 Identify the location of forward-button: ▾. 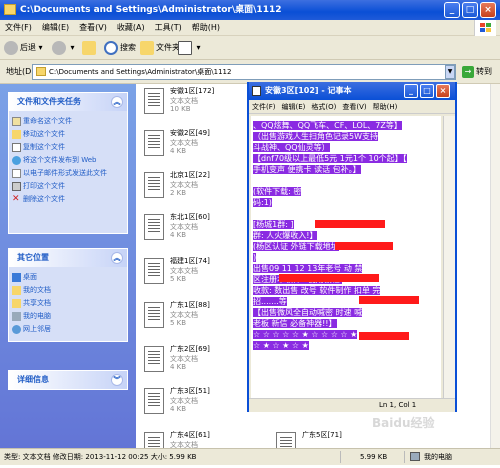
(63, 48).